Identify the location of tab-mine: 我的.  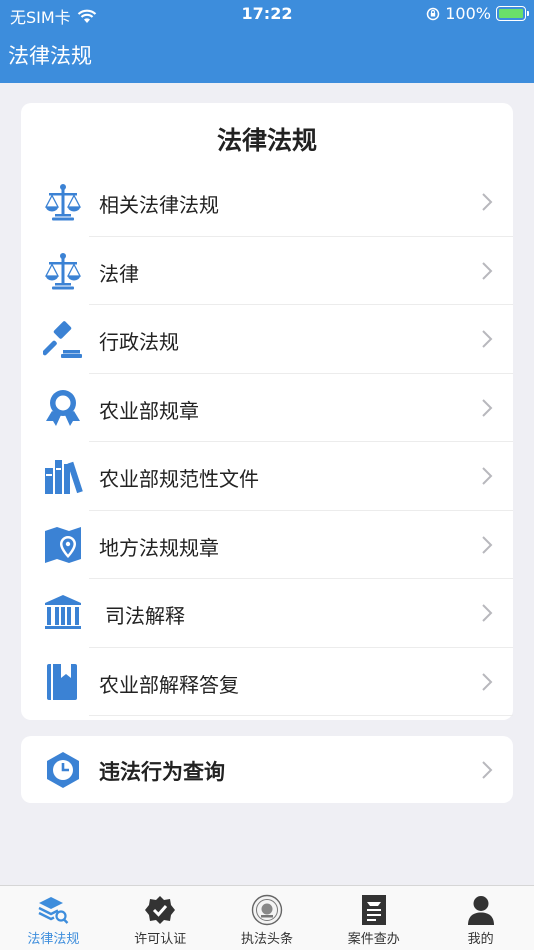
(480, 918).